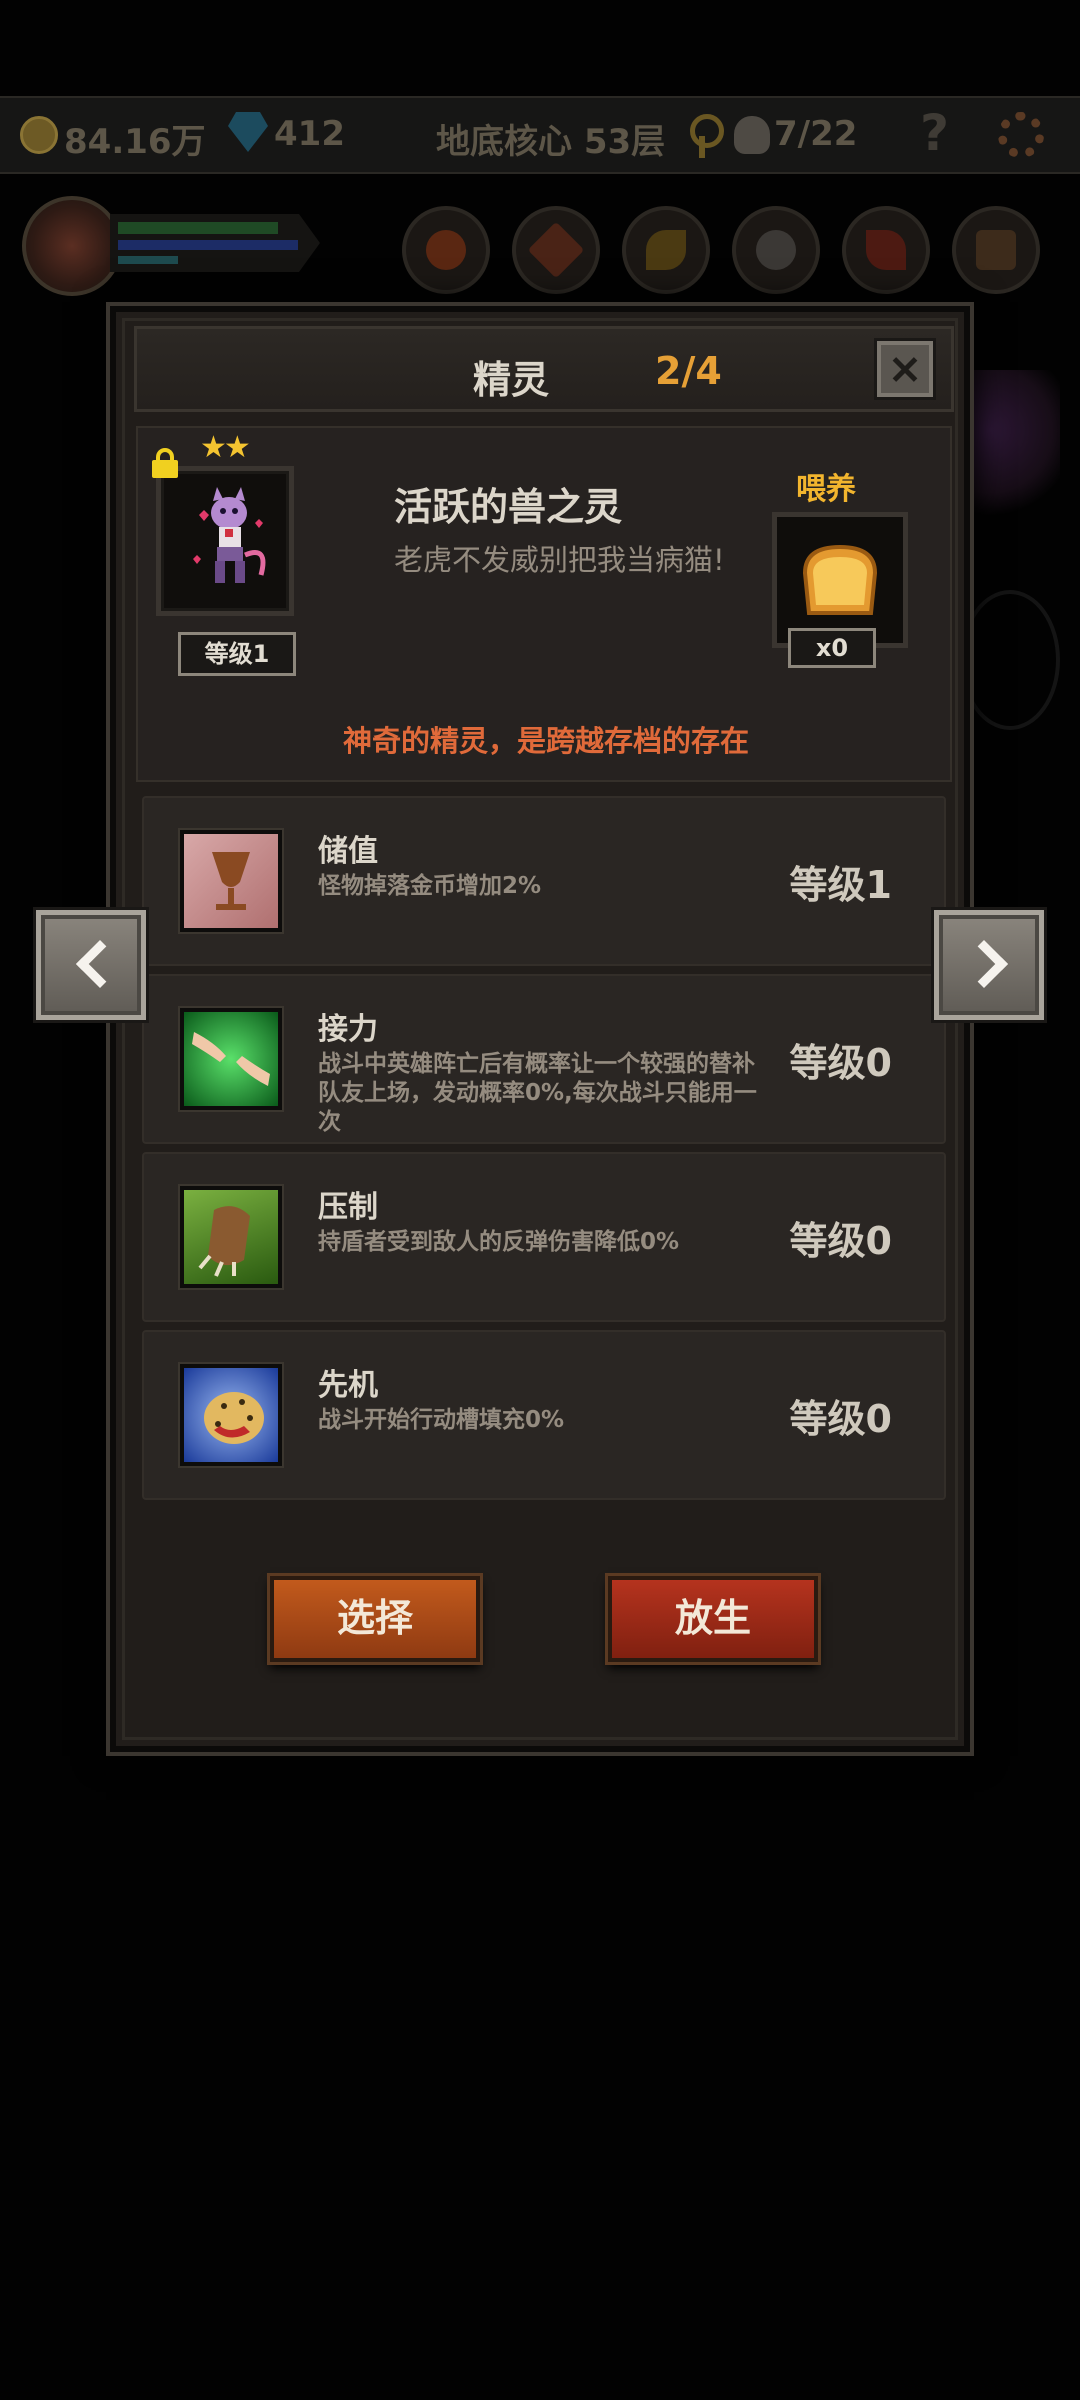 The width and height of the screenshot is (1080, 2400). Describe the element at coordinates (148, 260) in the screenshot. I see `experience-bar` at that location.